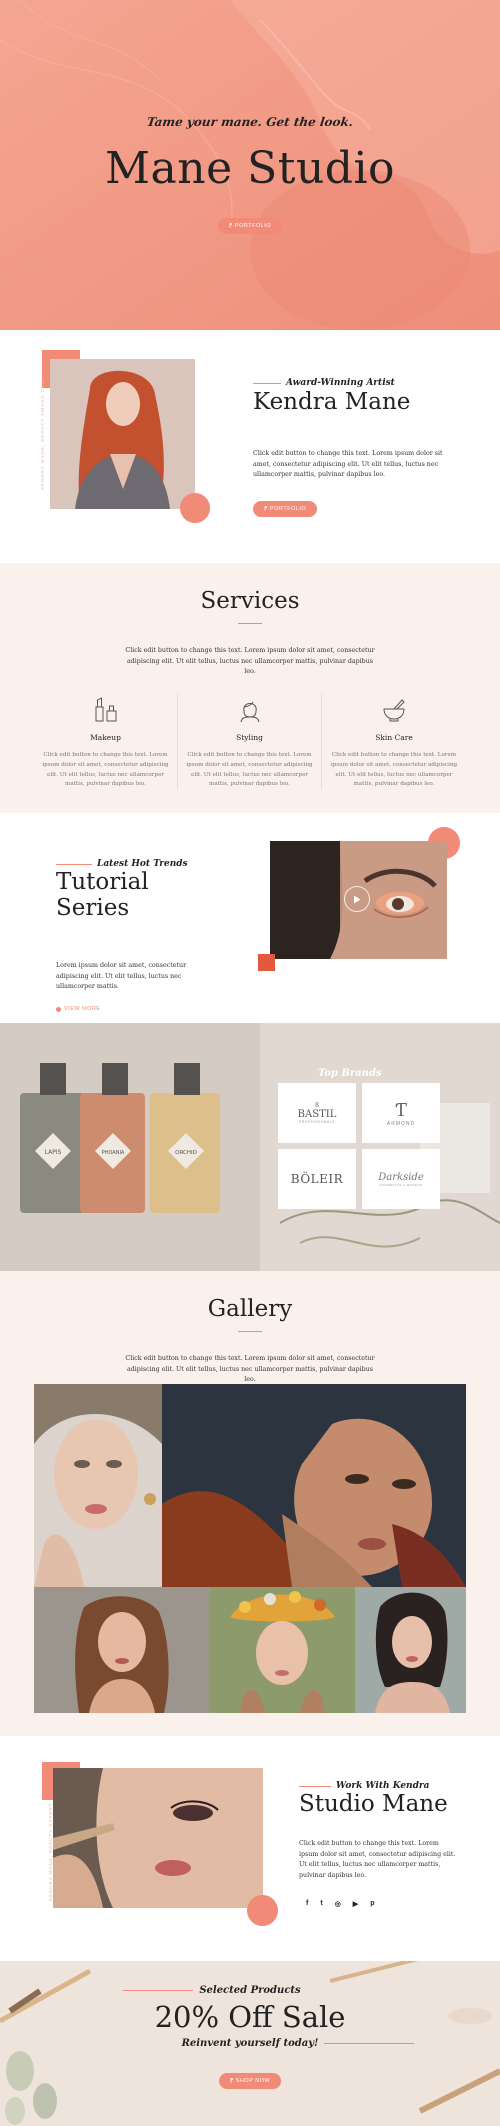 The width and height of the screenshot is (500, 2126). I want to click on svg-text: LAPIS, so click(53, 1152).